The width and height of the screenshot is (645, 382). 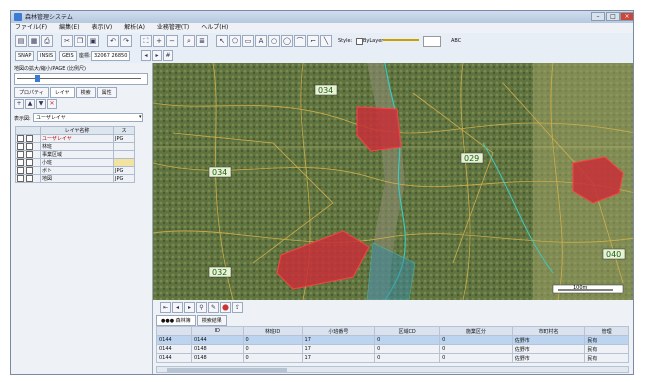 What do you see at coordinates (168, 55) in the screenshot?
I see `grid-icon: #` at bounding box center [168, 55].